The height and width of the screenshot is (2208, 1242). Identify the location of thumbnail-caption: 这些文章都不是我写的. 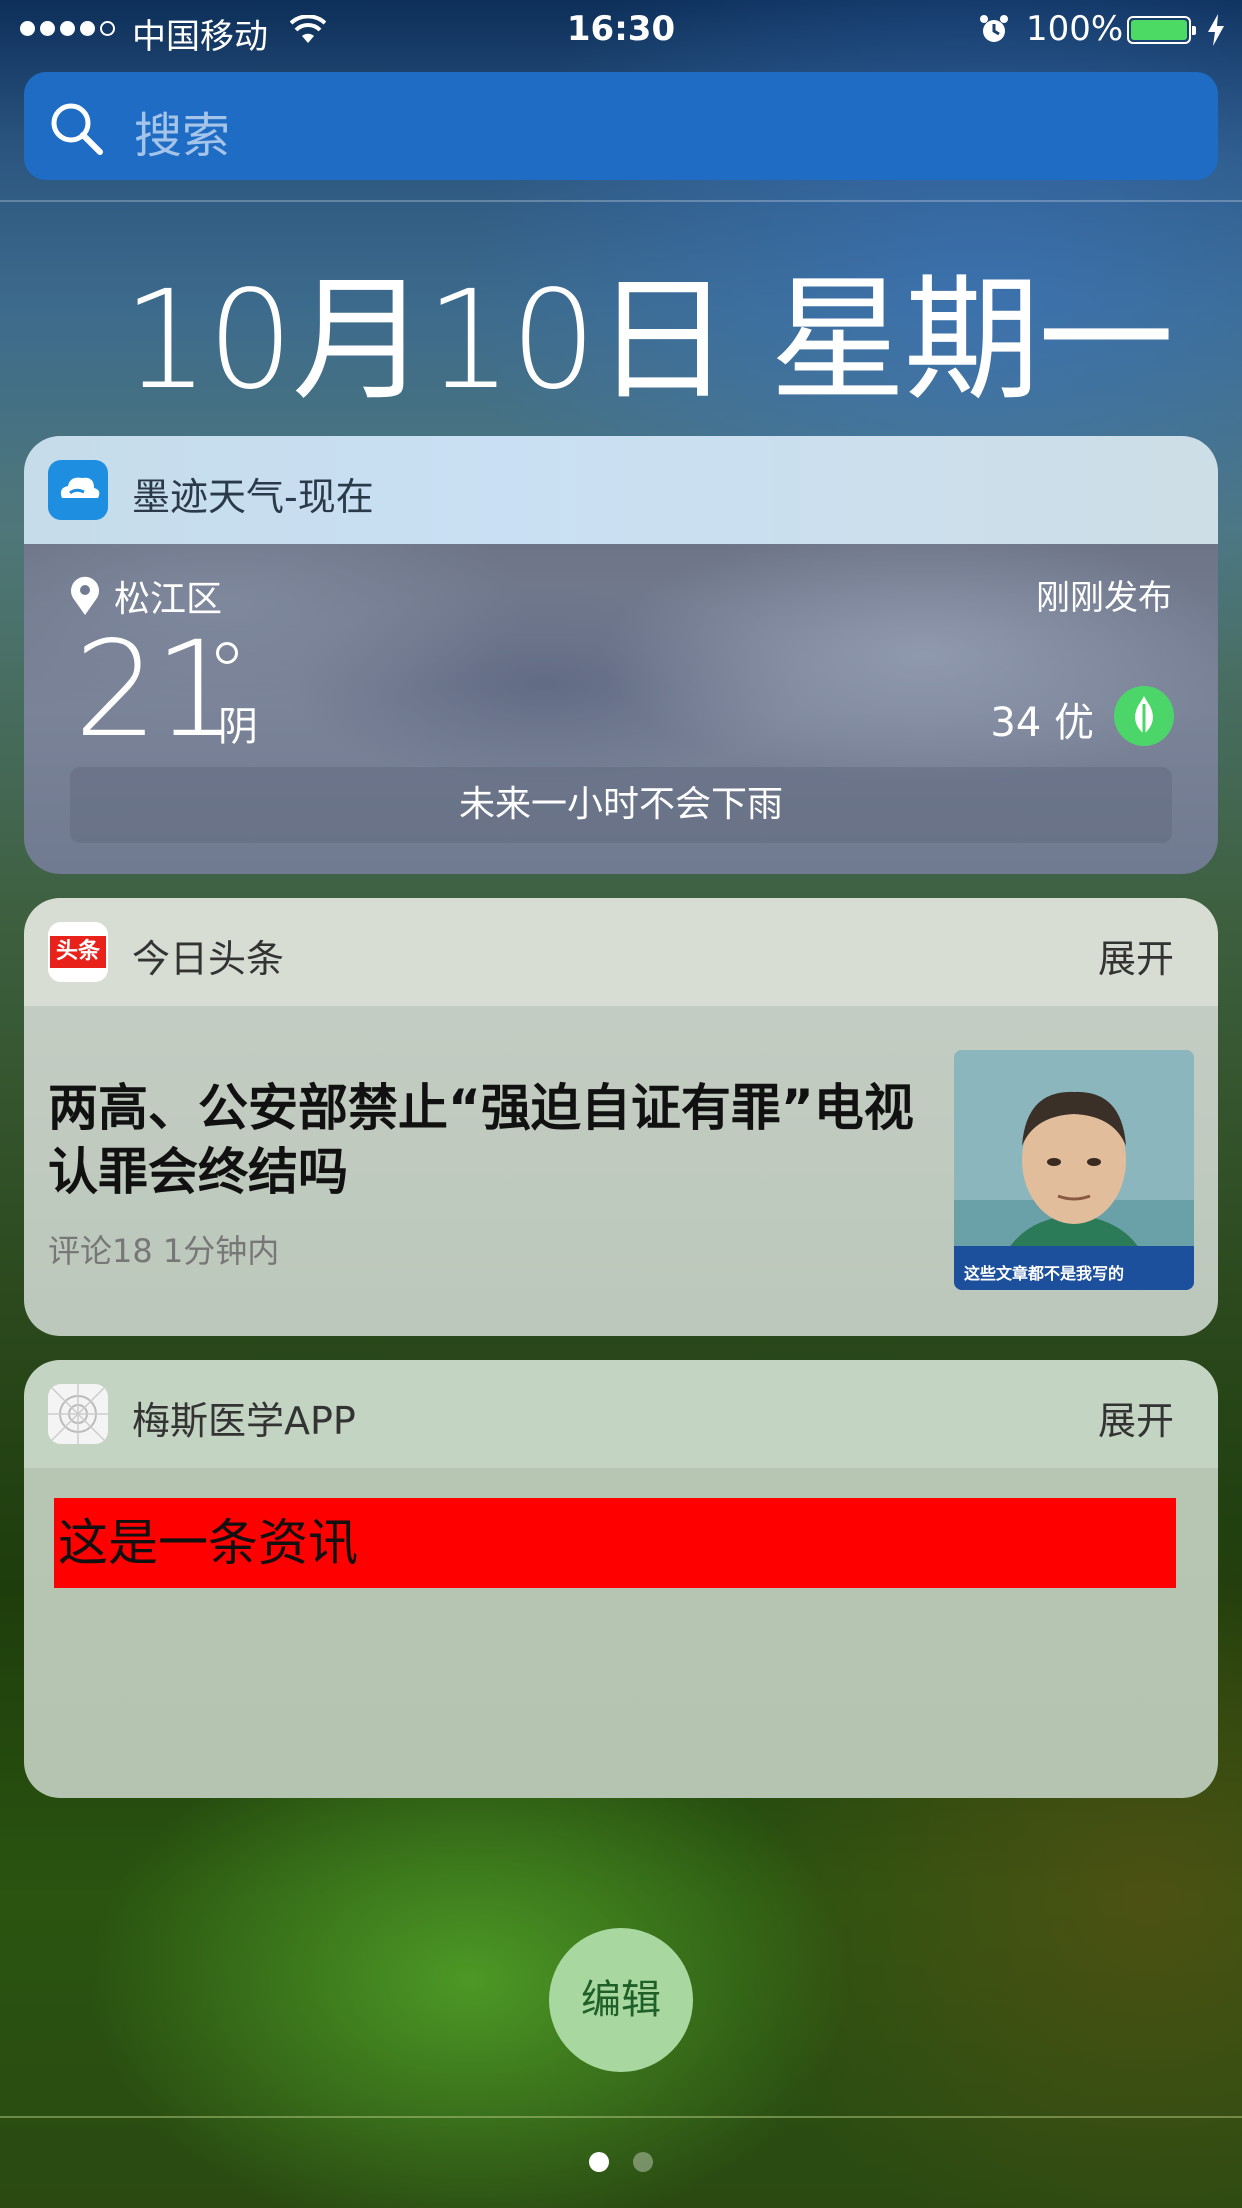
(1044, 1273).